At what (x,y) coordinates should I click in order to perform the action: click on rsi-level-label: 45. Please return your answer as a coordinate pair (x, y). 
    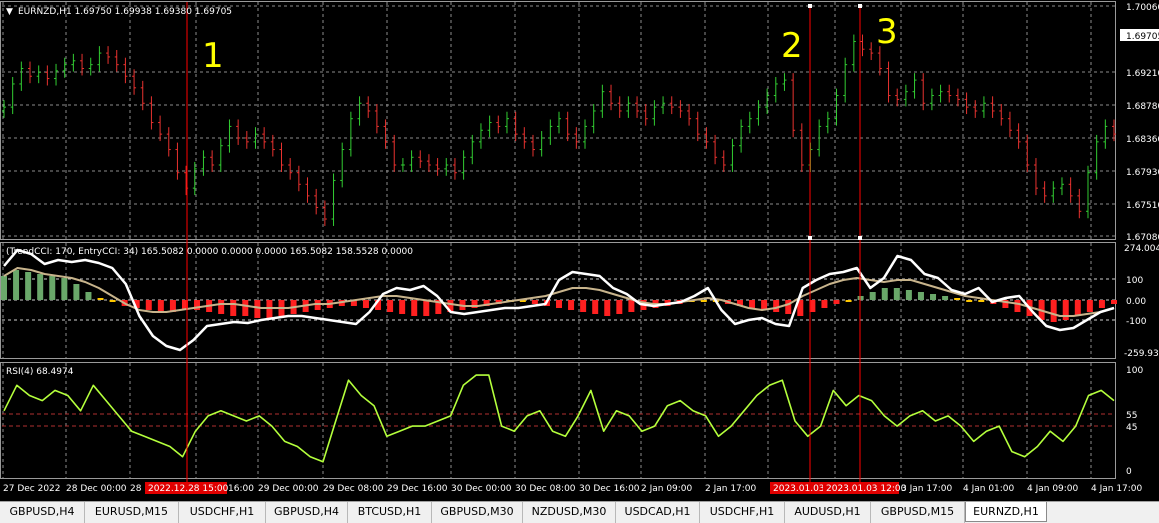
    Looking at the image, I should click on (1131, 428).